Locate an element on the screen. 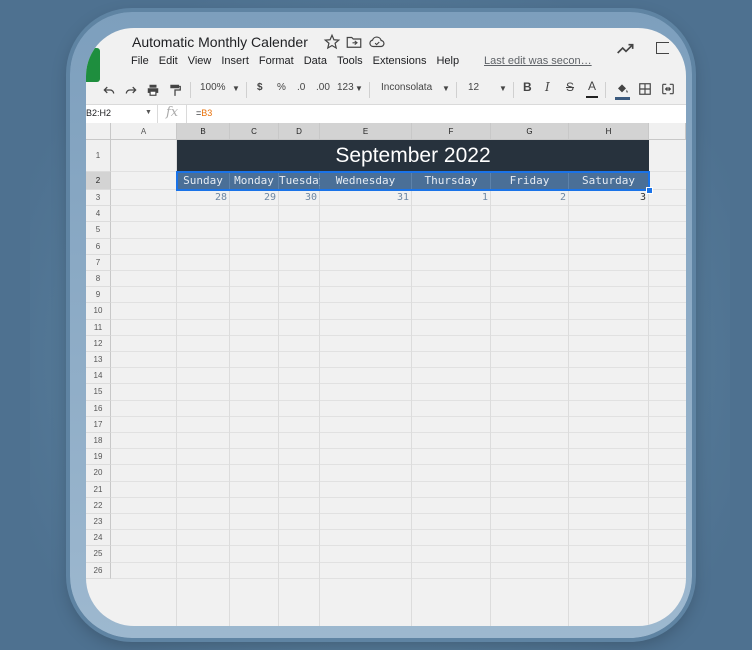 This screenshot has width=752, height=650. row-header-21: 21 is located at coordinates (98, 489).